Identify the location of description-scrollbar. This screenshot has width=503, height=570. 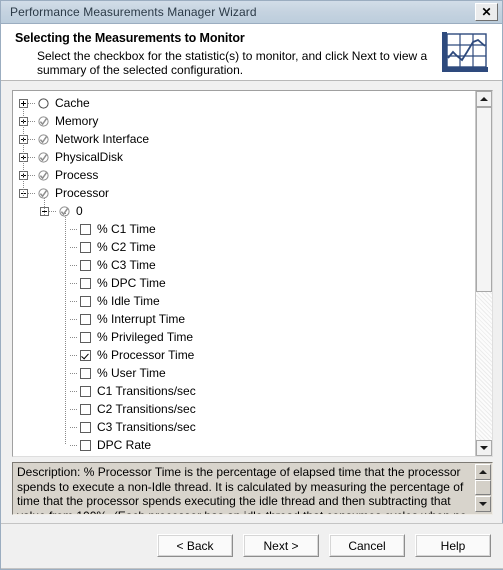
(483, 488).